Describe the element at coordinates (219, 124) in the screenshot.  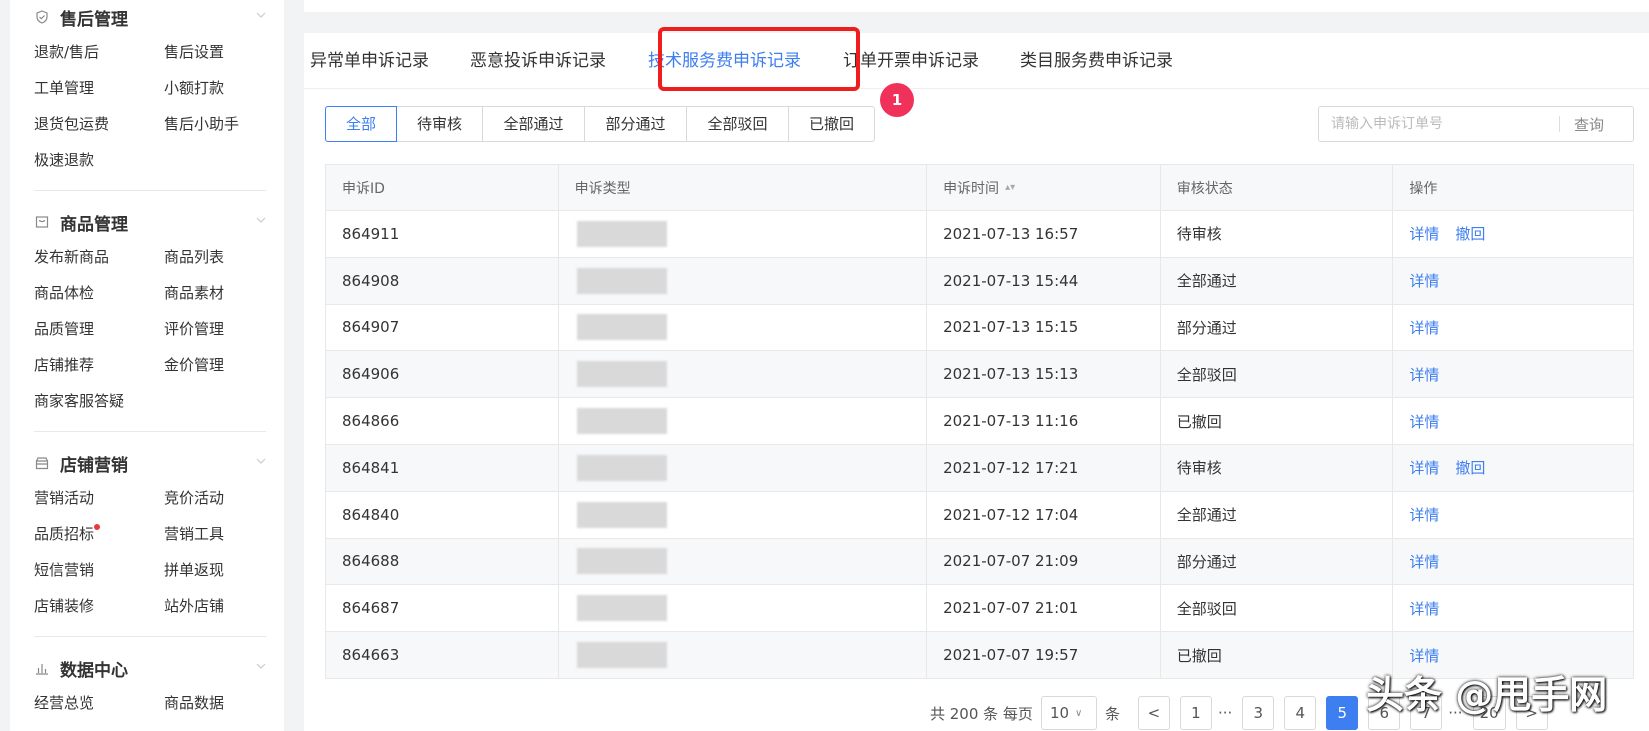
I see `sidebar-item: 售后小助手` at that location.